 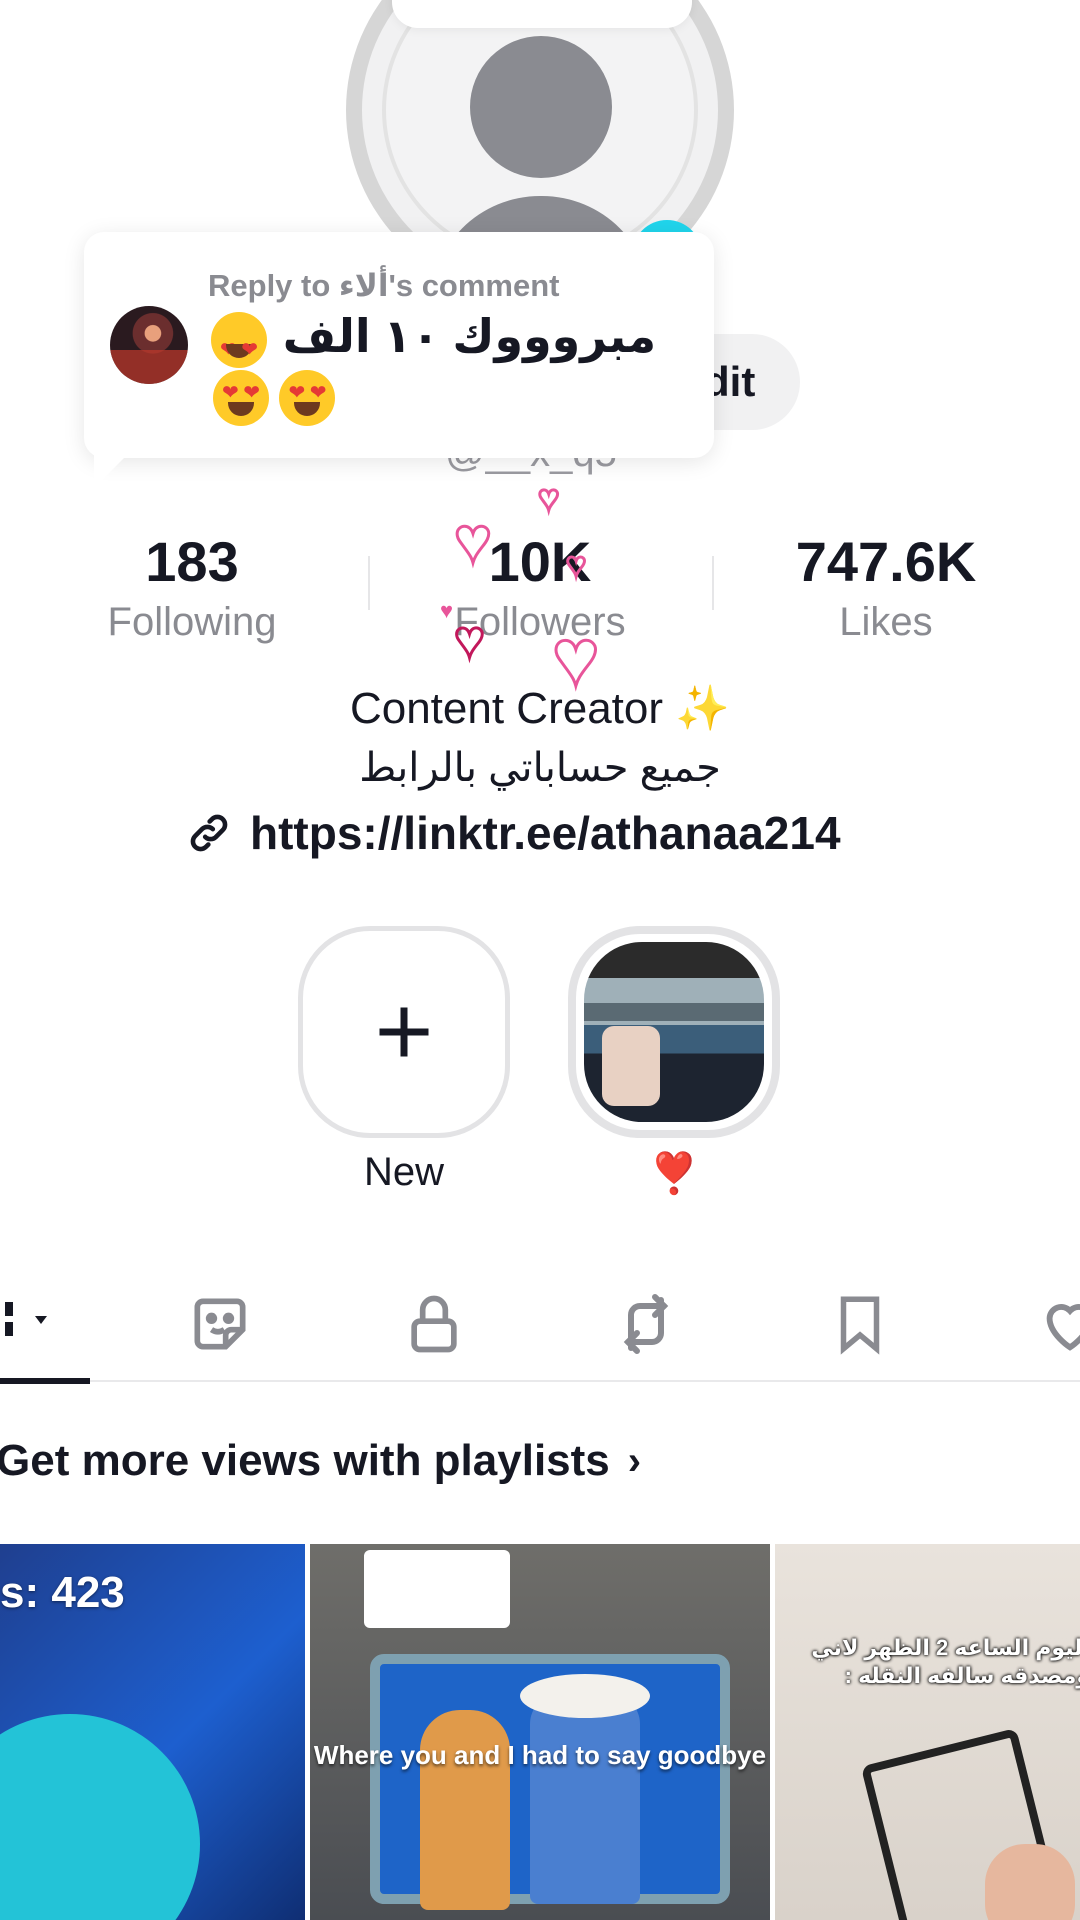 I want to click on chevron-right-icon: ›, so click(x=634, y=1460).